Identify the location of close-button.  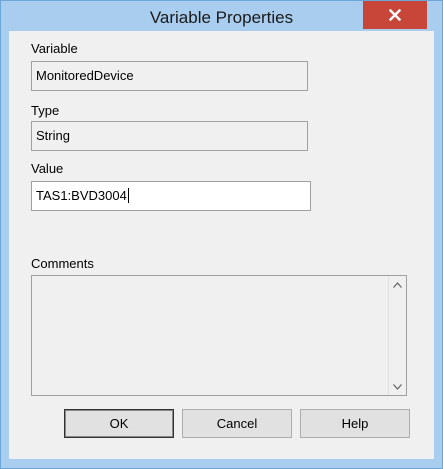
(395, 15).